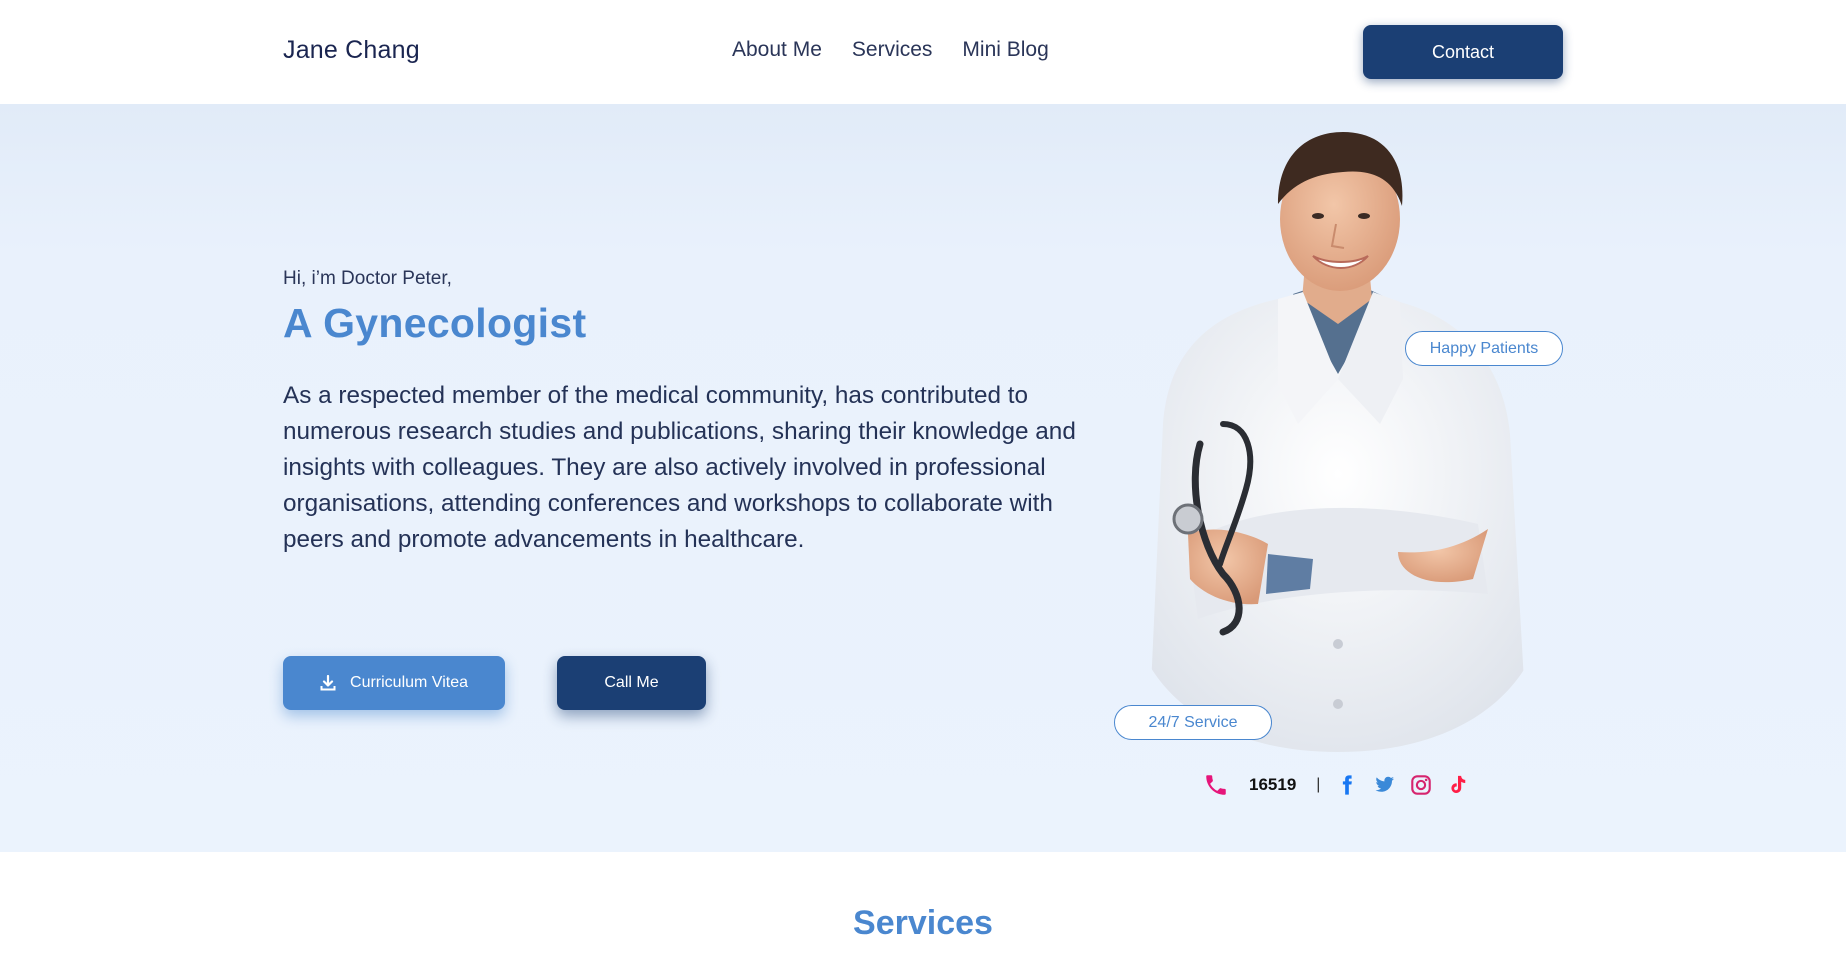  I want to click on twitter-icon, so click(1384, 785).